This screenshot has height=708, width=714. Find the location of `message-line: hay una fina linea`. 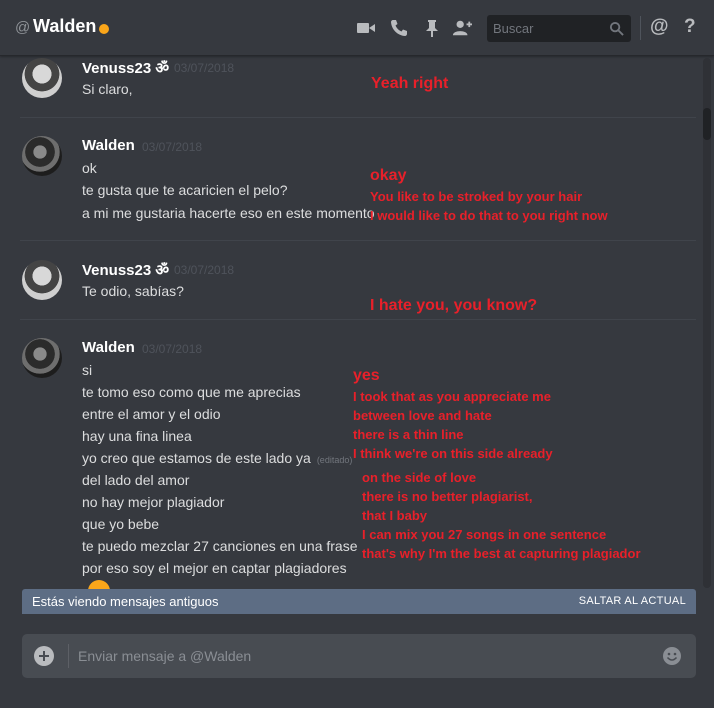

message-line: hay una fina linea is located at coordinates (137, 436).